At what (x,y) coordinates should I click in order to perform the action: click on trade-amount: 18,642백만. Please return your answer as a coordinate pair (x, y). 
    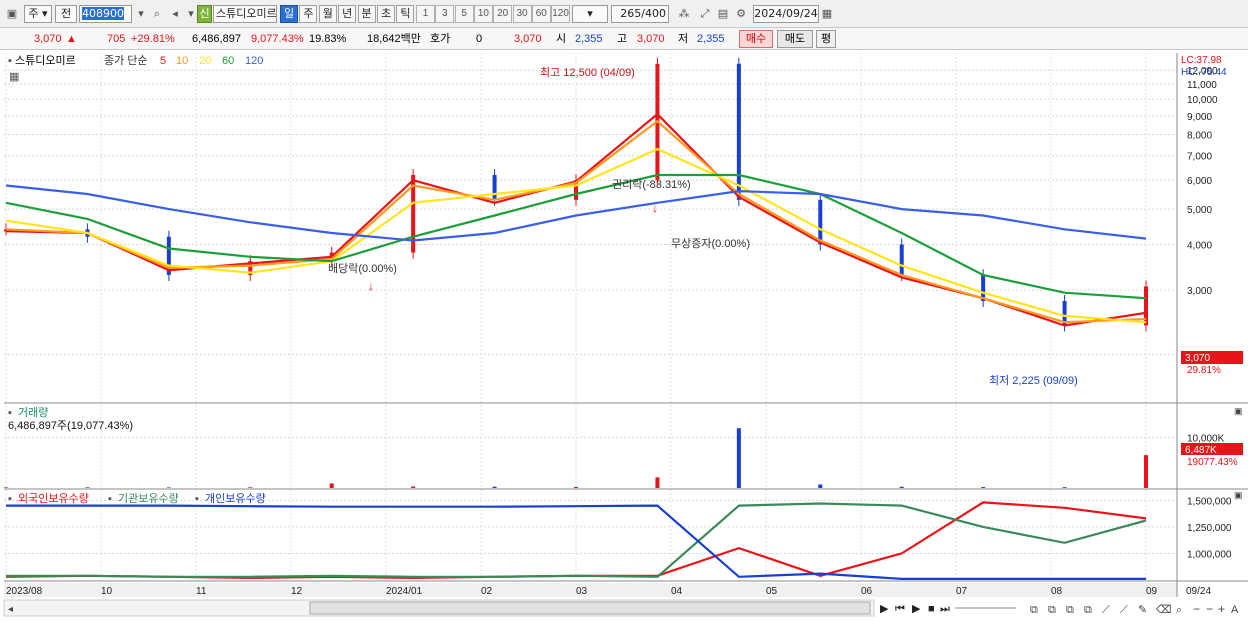
    Looking at the image, I should click on (394, 39).